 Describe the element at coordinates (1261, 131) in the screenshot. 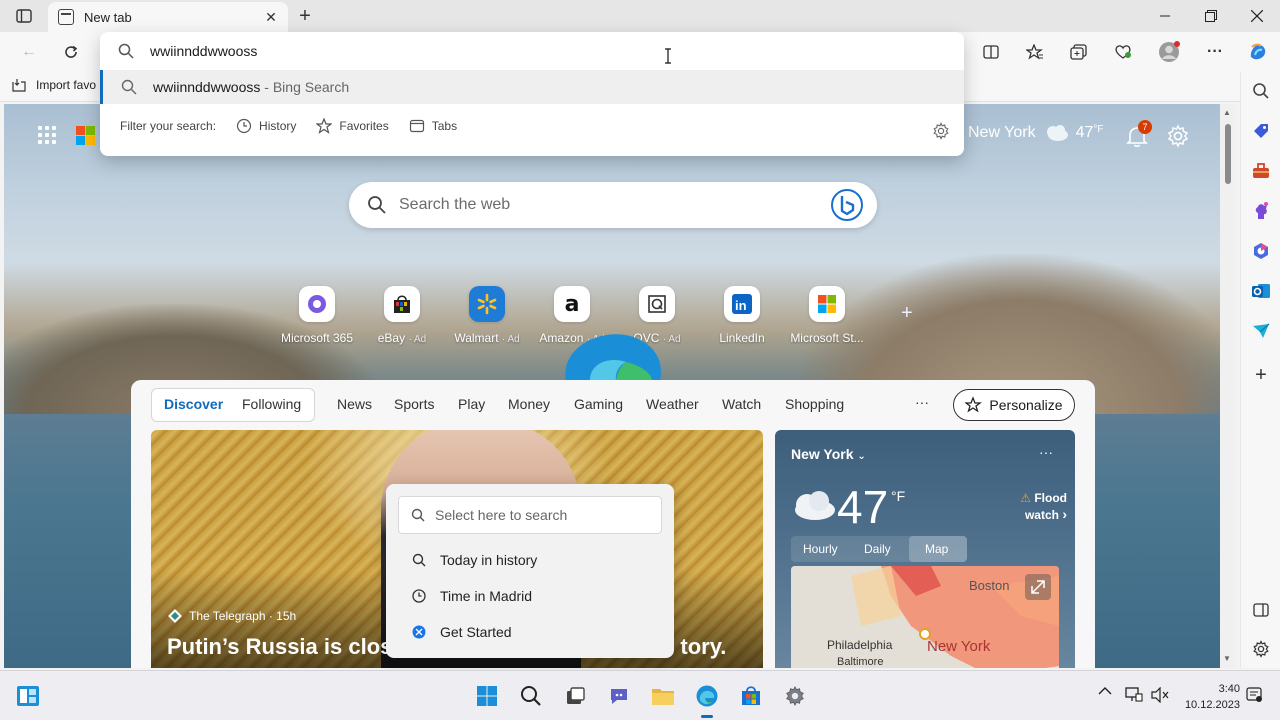

I see `sidebar-shopping-tag-icon` at that location.